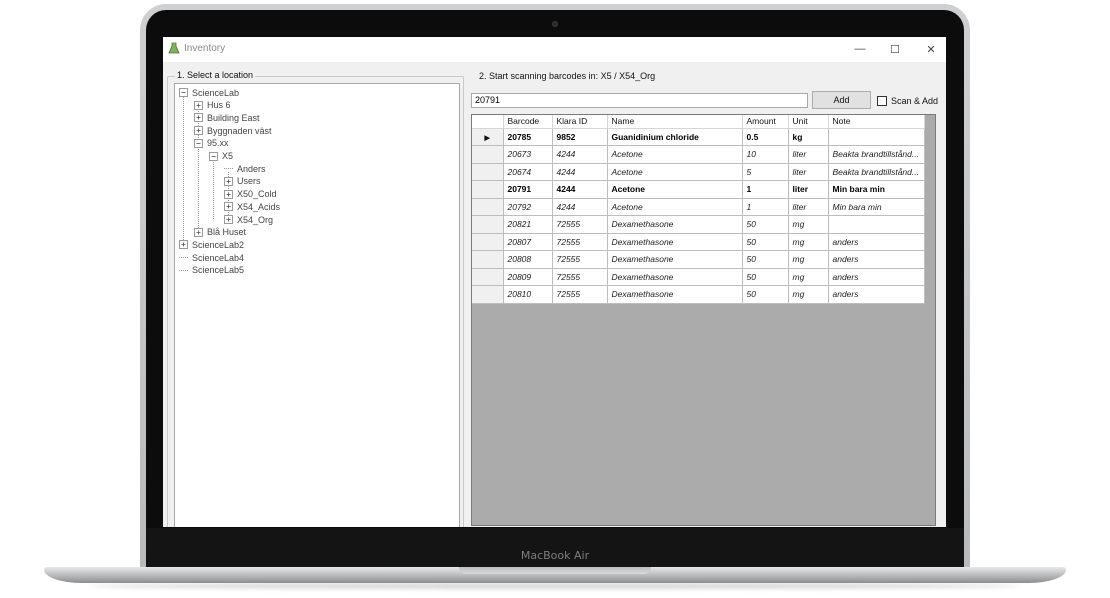 This screenshot has width=1110, height=598. I want to click on column-header: Barcode, so click(528, 122).